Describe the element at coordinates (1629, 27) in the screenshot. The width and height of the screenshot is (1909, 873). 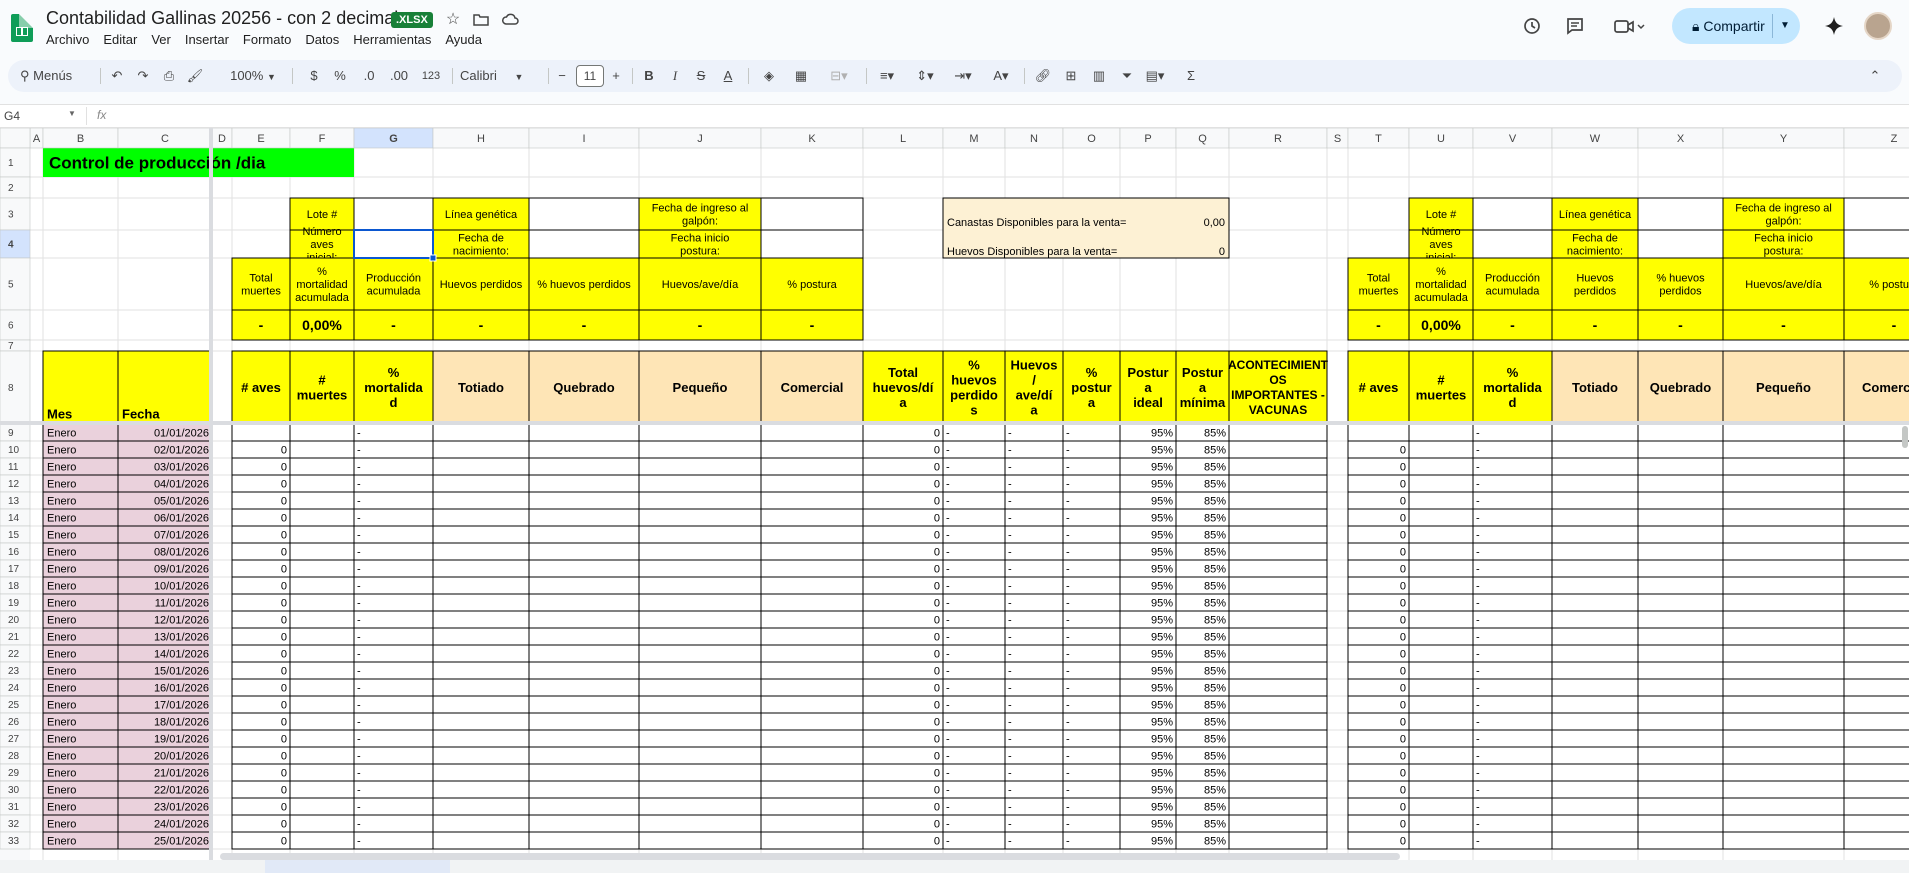
I see `meet-video-icon` at that location.